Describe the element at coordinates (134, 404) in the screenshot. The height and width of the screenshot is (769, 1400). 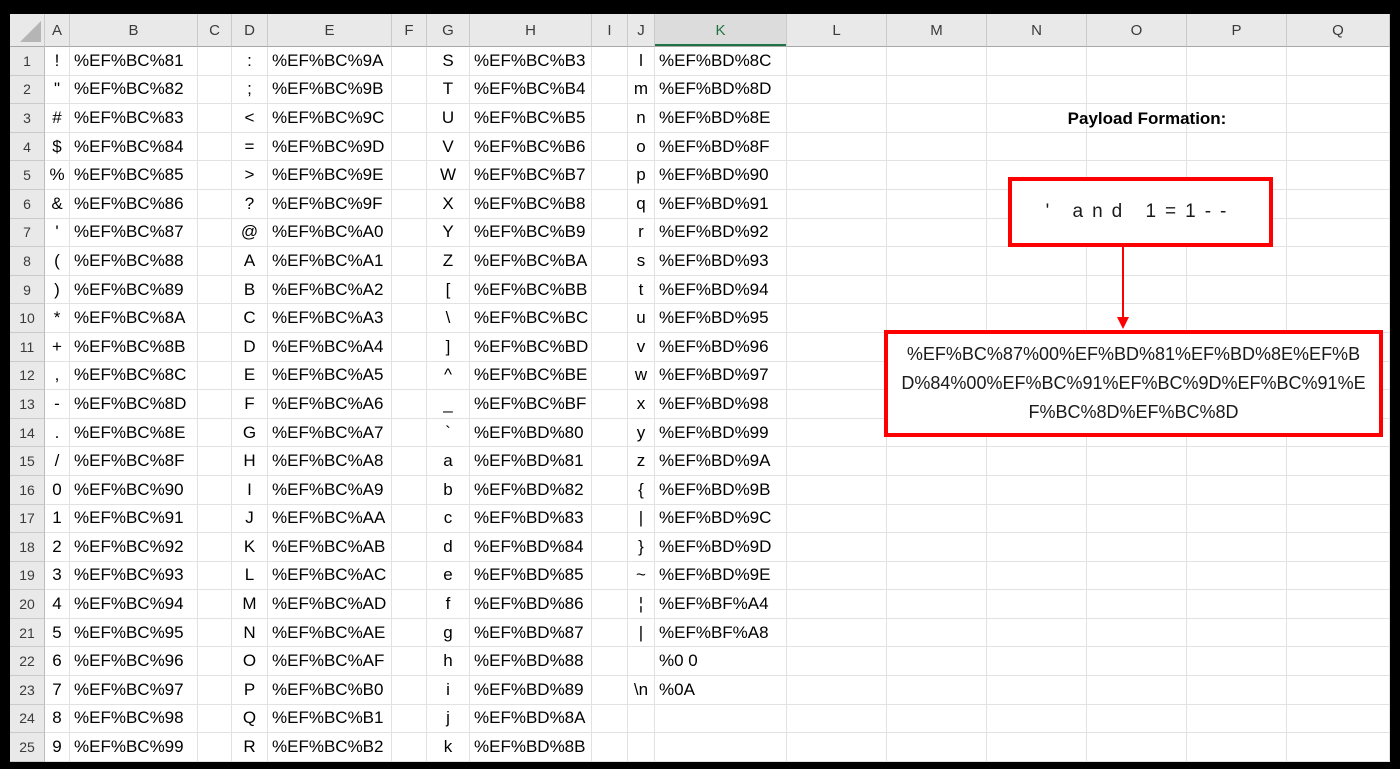
I see `cell-B13: %EF%BC%8D` at that location.